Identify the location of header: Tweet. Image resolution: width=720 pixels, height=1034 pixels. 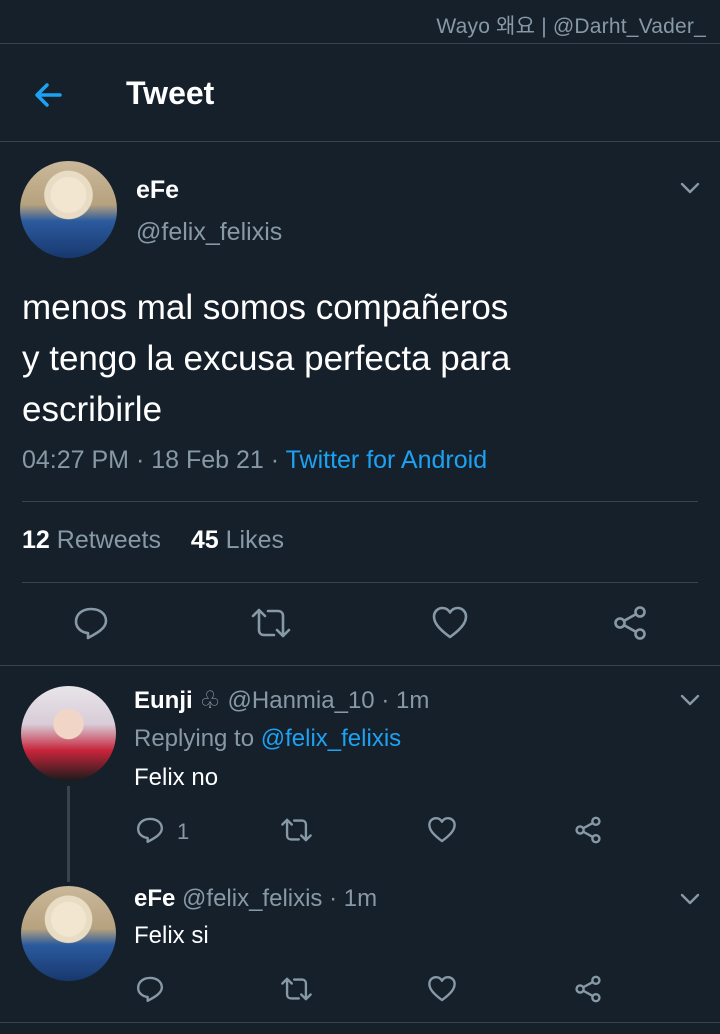
(360, 93).